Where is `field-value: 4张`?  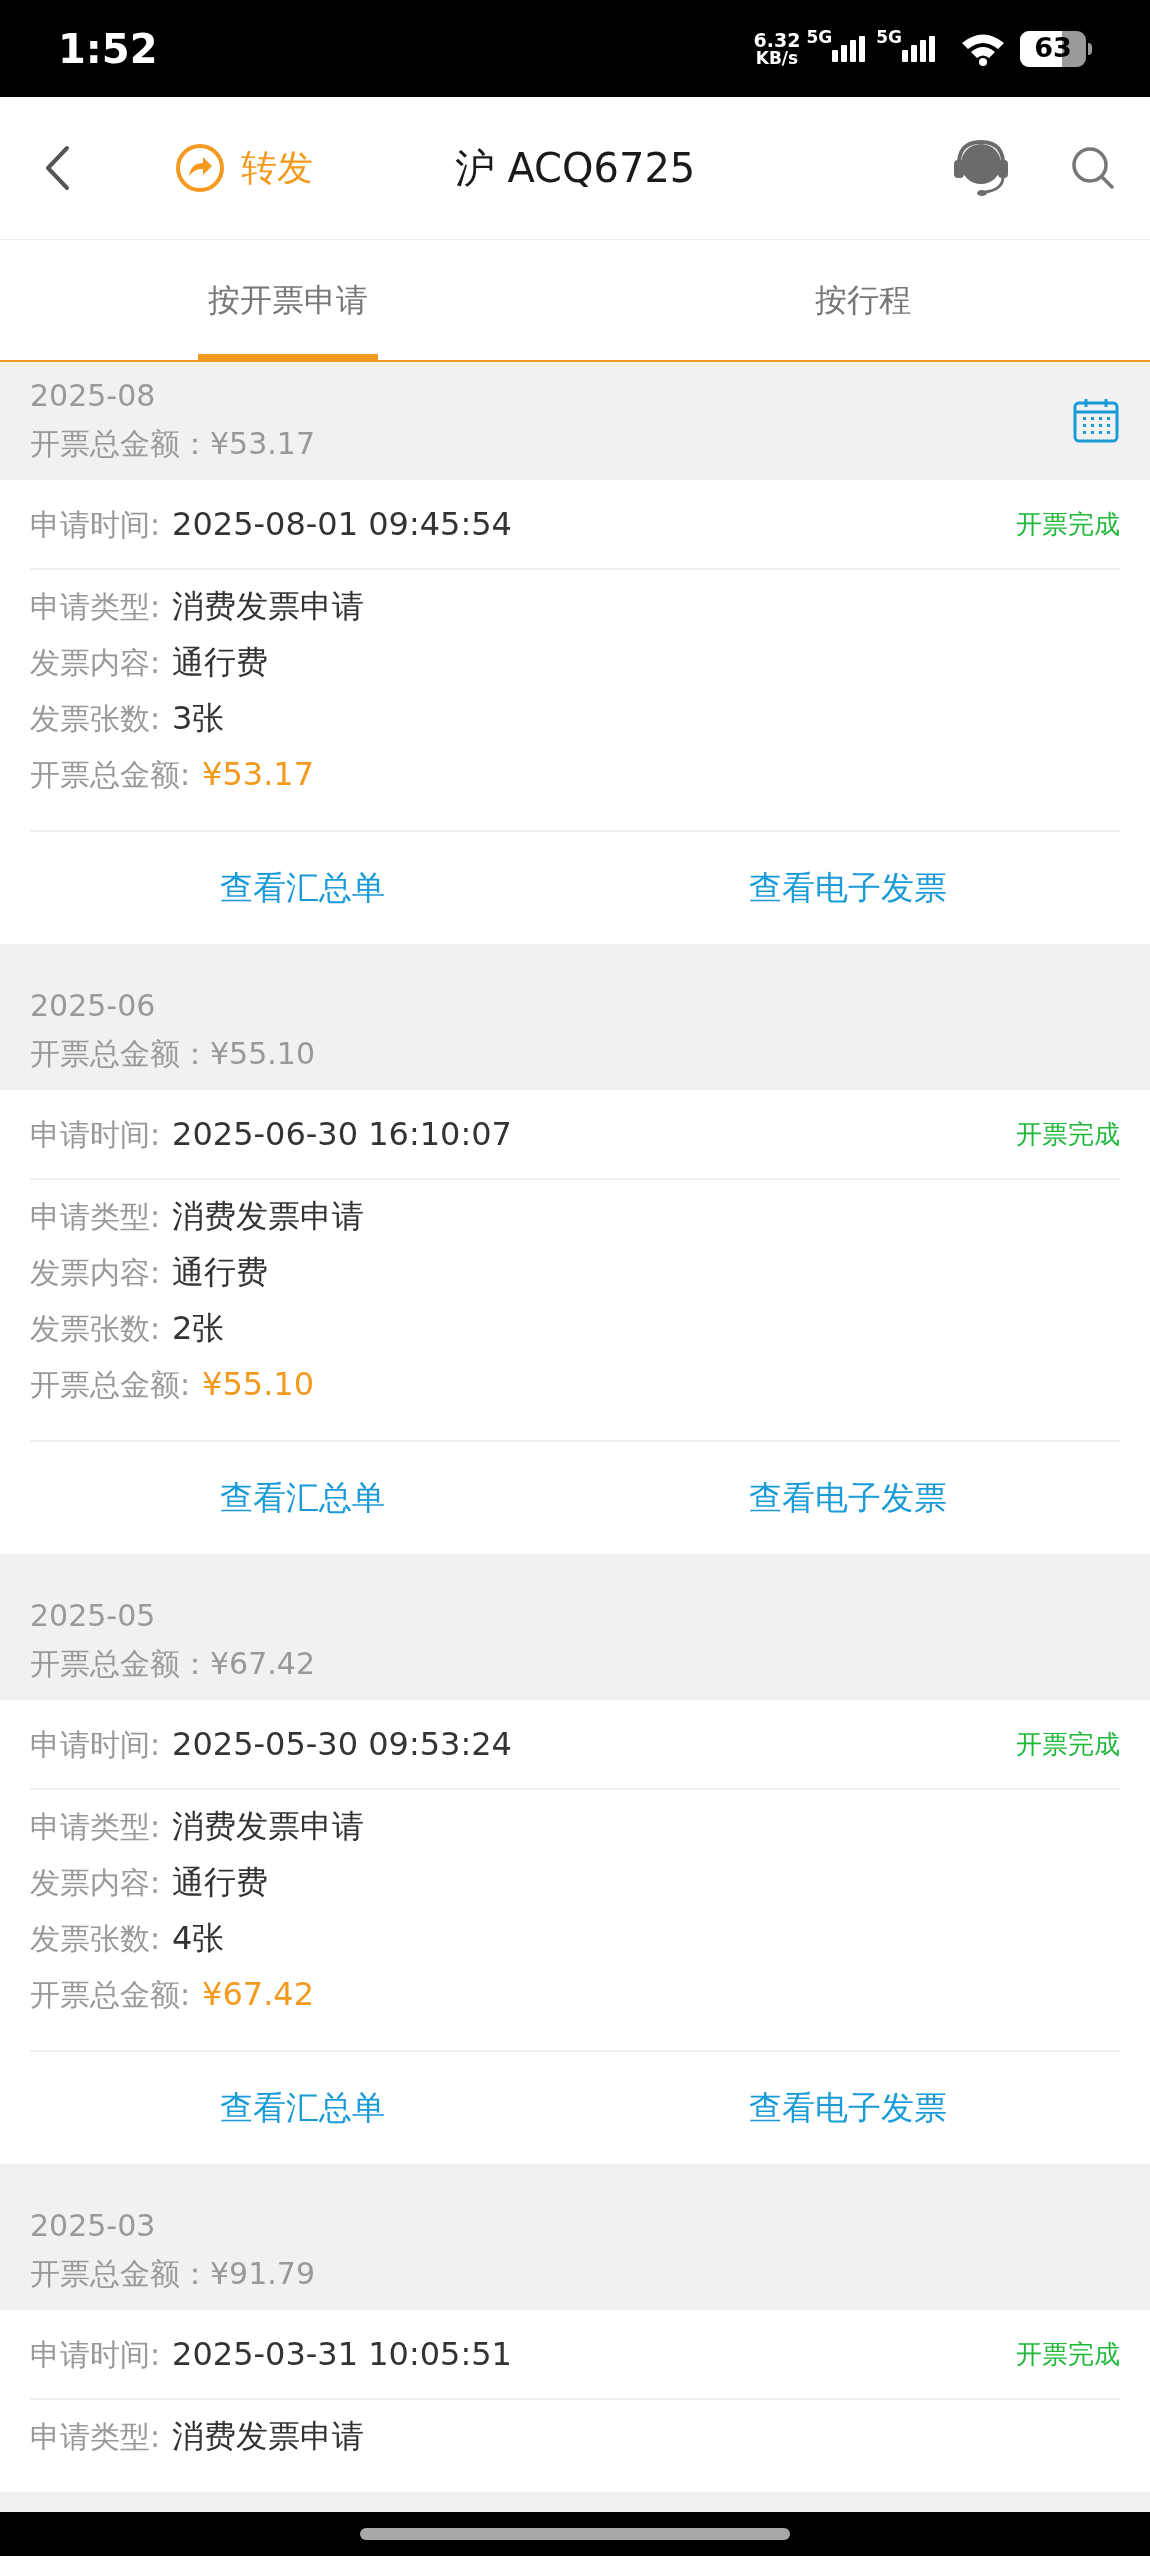 field-value: 4张 is located at coordinates (198, 1938).